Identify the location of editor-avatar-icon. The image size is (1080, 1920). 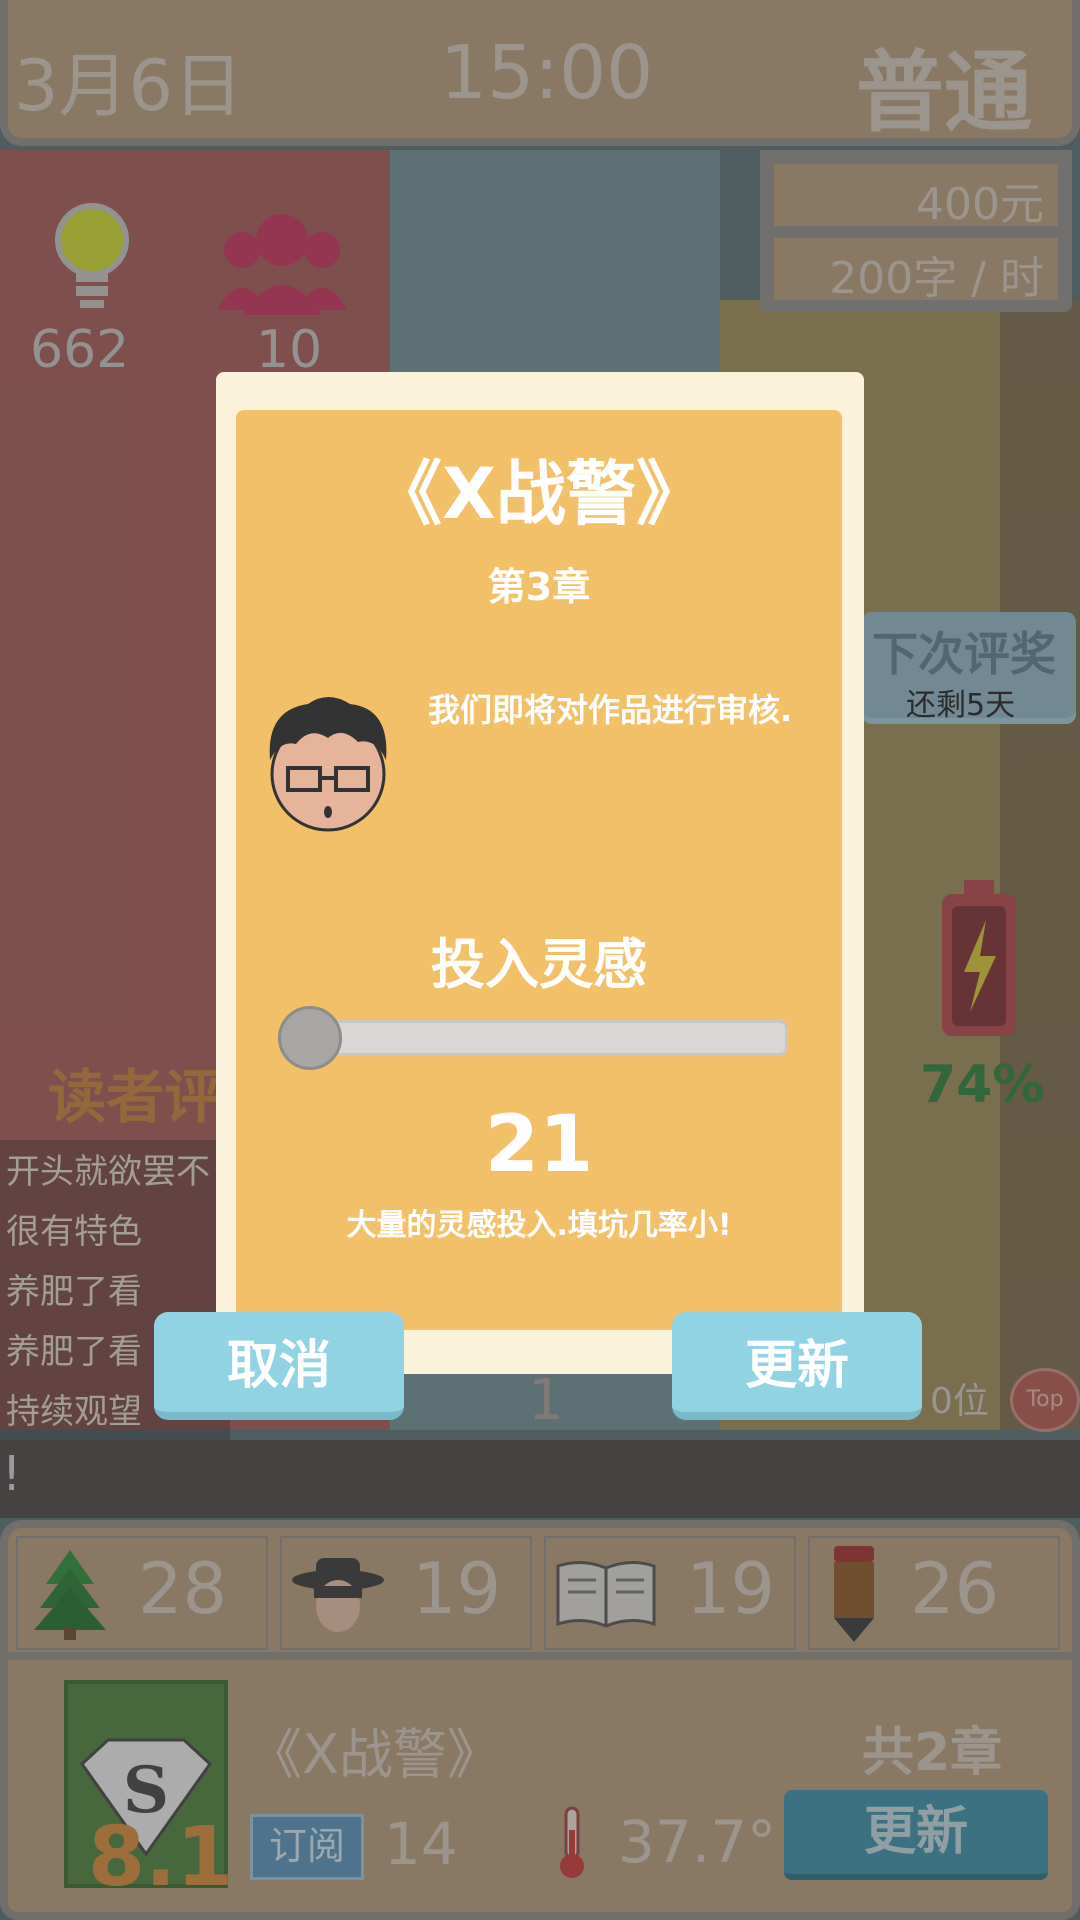
(328, 766).